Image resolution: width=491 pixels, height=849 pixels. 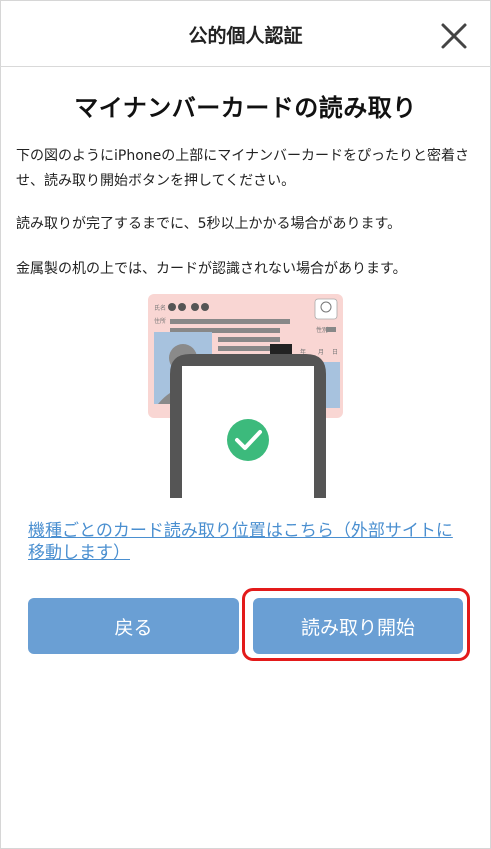 I want to click on metal-desk-note: 金属製の机の上では、カードが認識されない場合があります。, so click(x=211, y=269).